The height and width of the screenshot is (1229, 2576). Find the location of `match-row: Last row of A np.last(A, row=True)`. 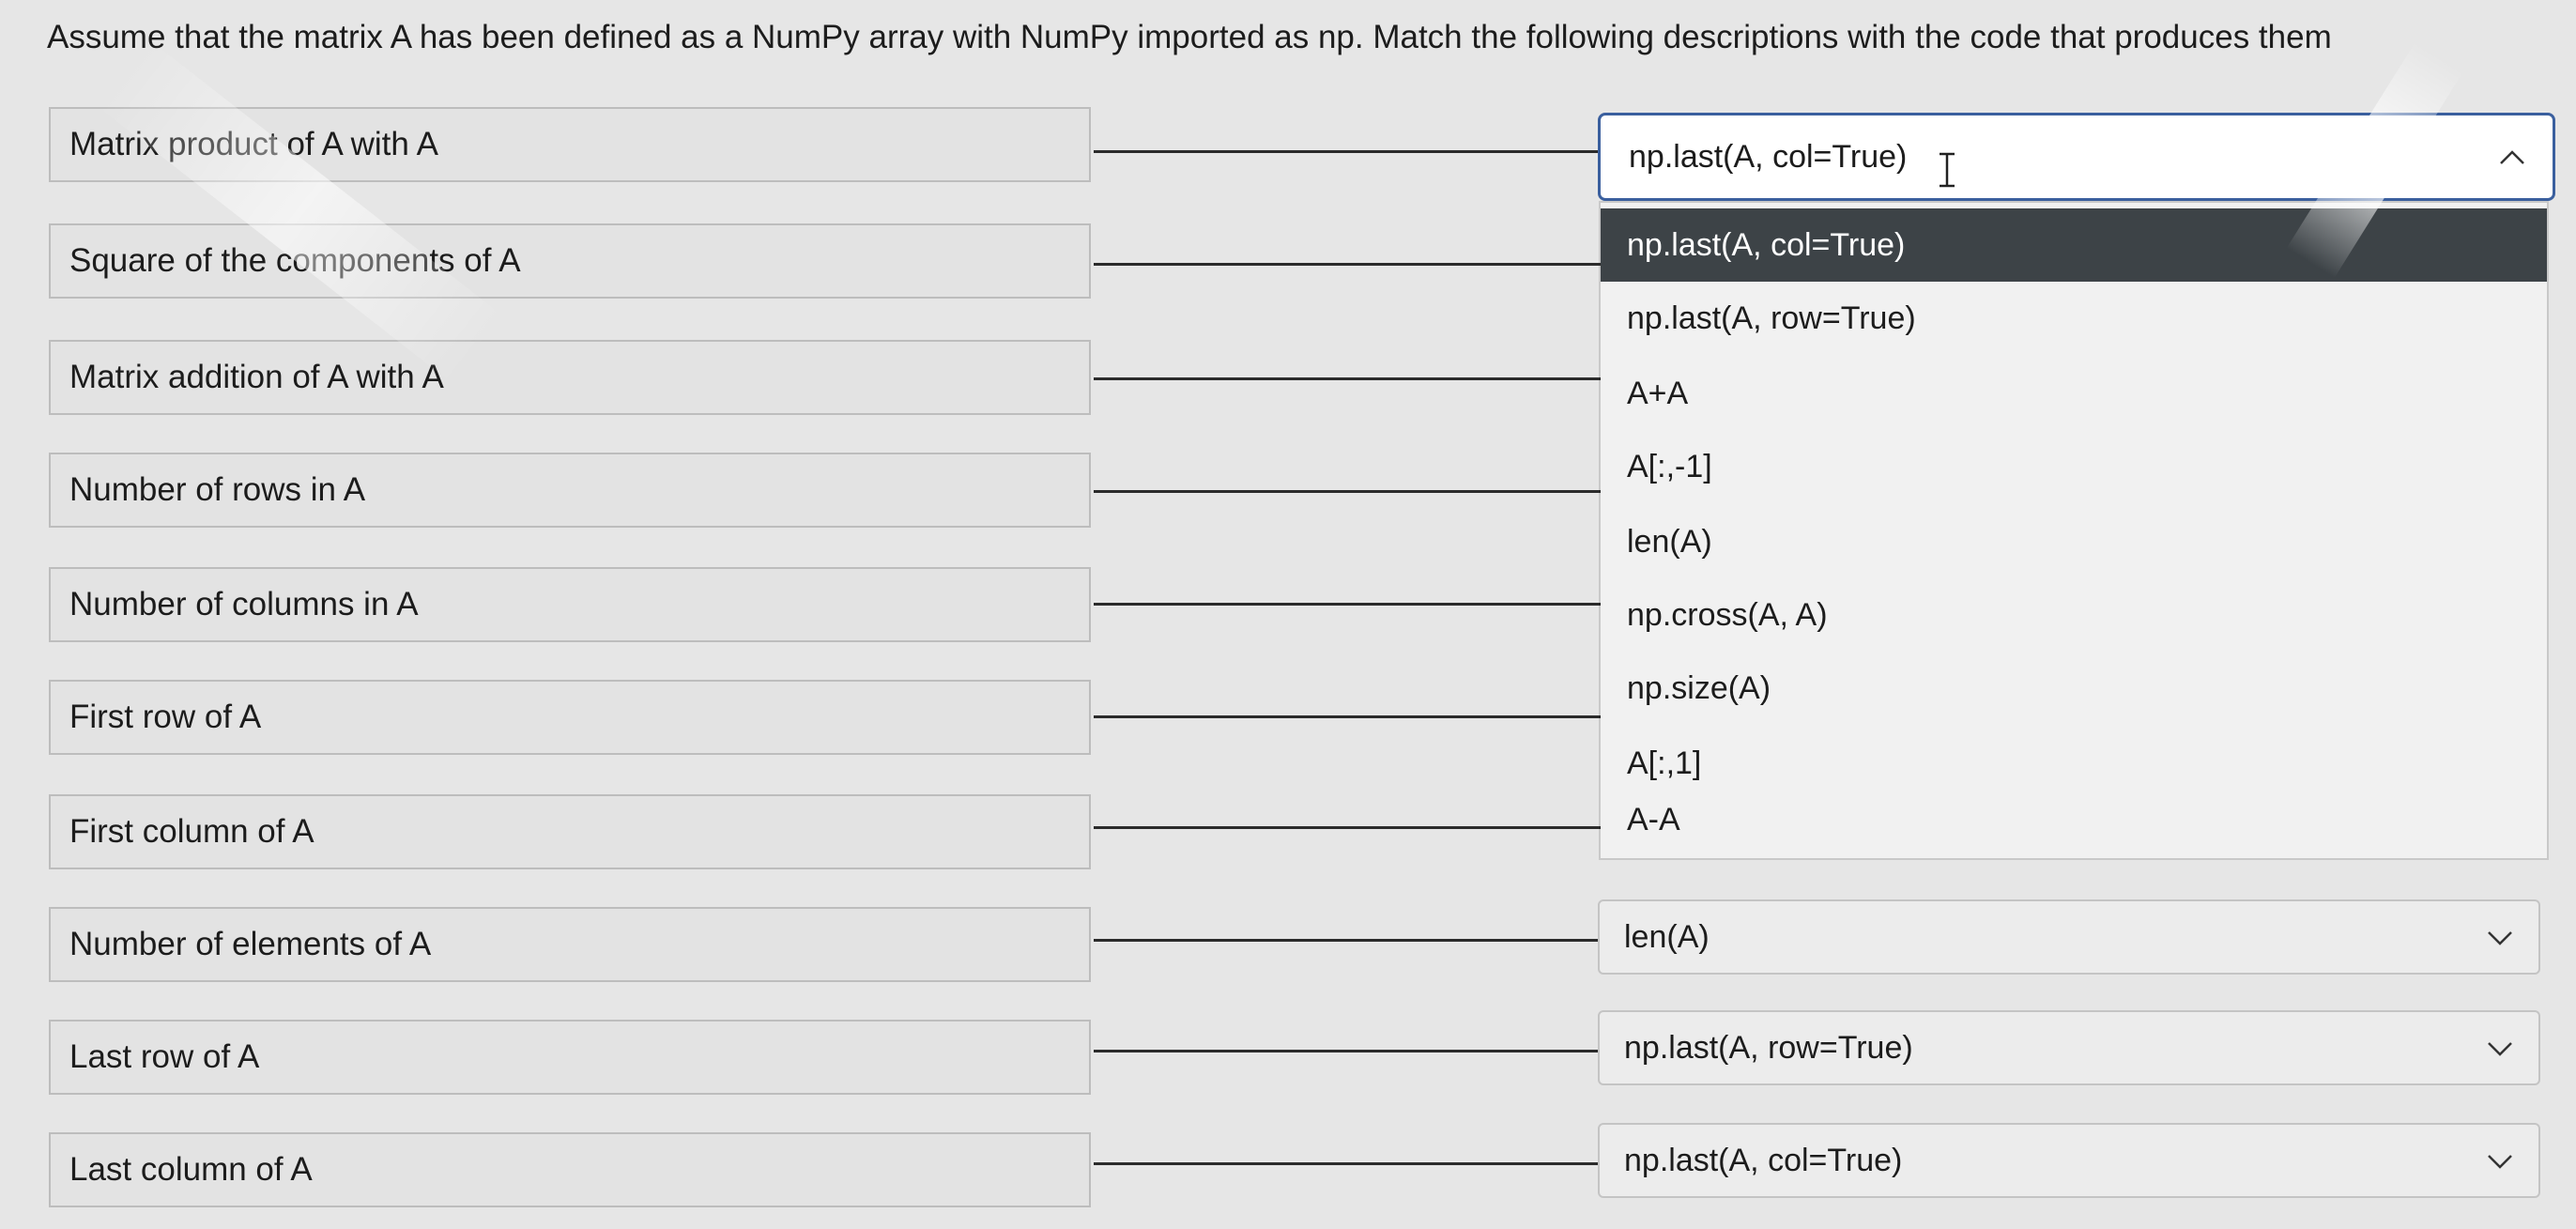

match-row: Last row of A np.last(A, row=True) is located at coordinates (1288, 1054).